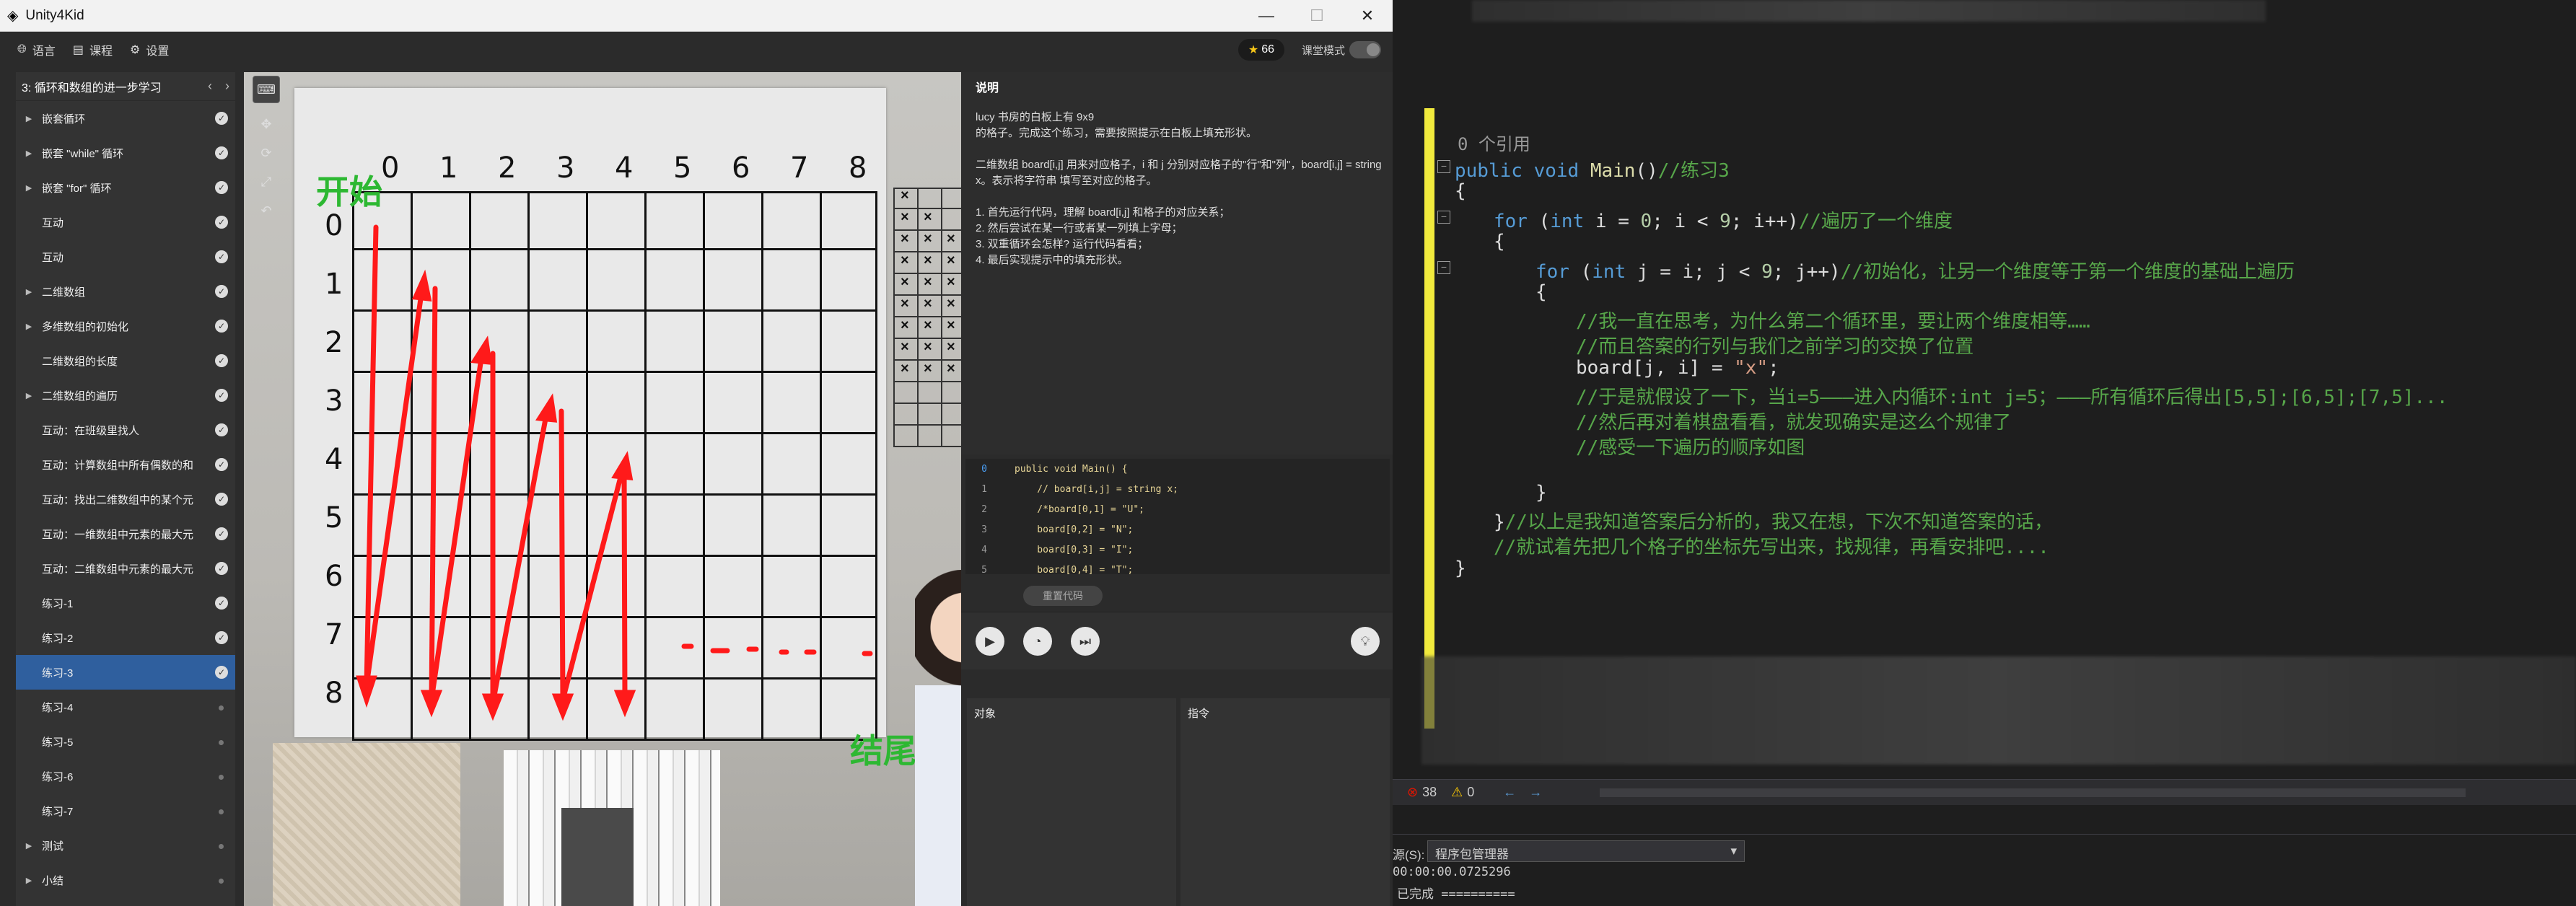  Describe the element at coordinates (1494, 142) in the screenshot. I see `reference-count: 0 个引用` at that location.